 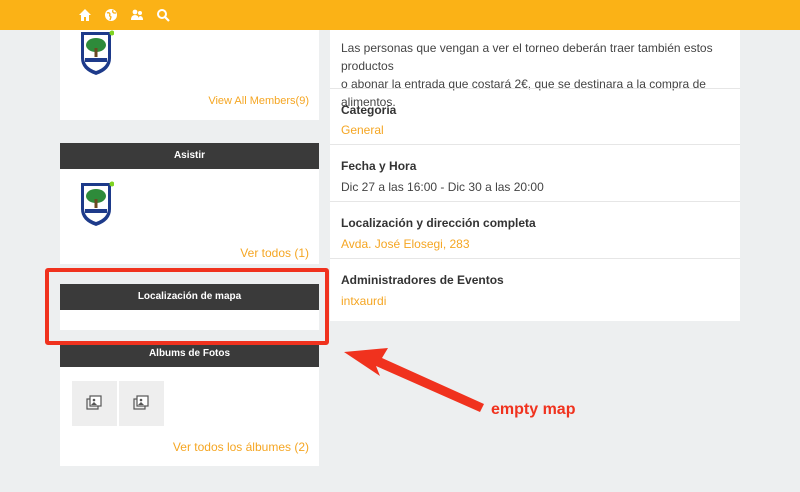 What do you see at coordinates (422, 280) in the screenshot?
I see `admins-label: Administradores de Eventos` at bounding box center [422, 280].